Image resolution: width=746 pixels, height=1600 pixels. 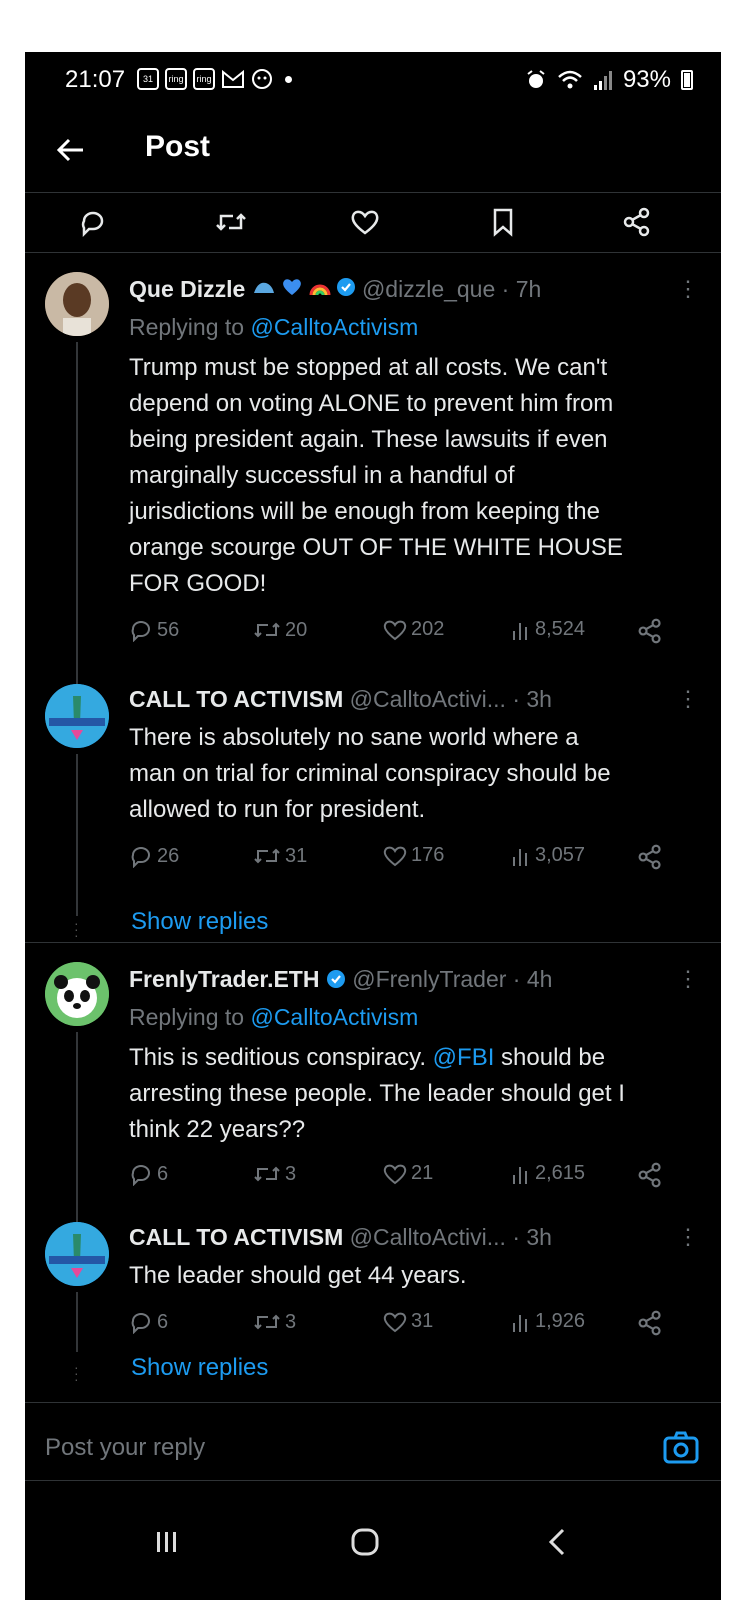 What do you see at coordinates (373, 80) in the screenshot?
I see `status-bar: 21:07 31 ring ring 93%` at bounding box center [373, 80].